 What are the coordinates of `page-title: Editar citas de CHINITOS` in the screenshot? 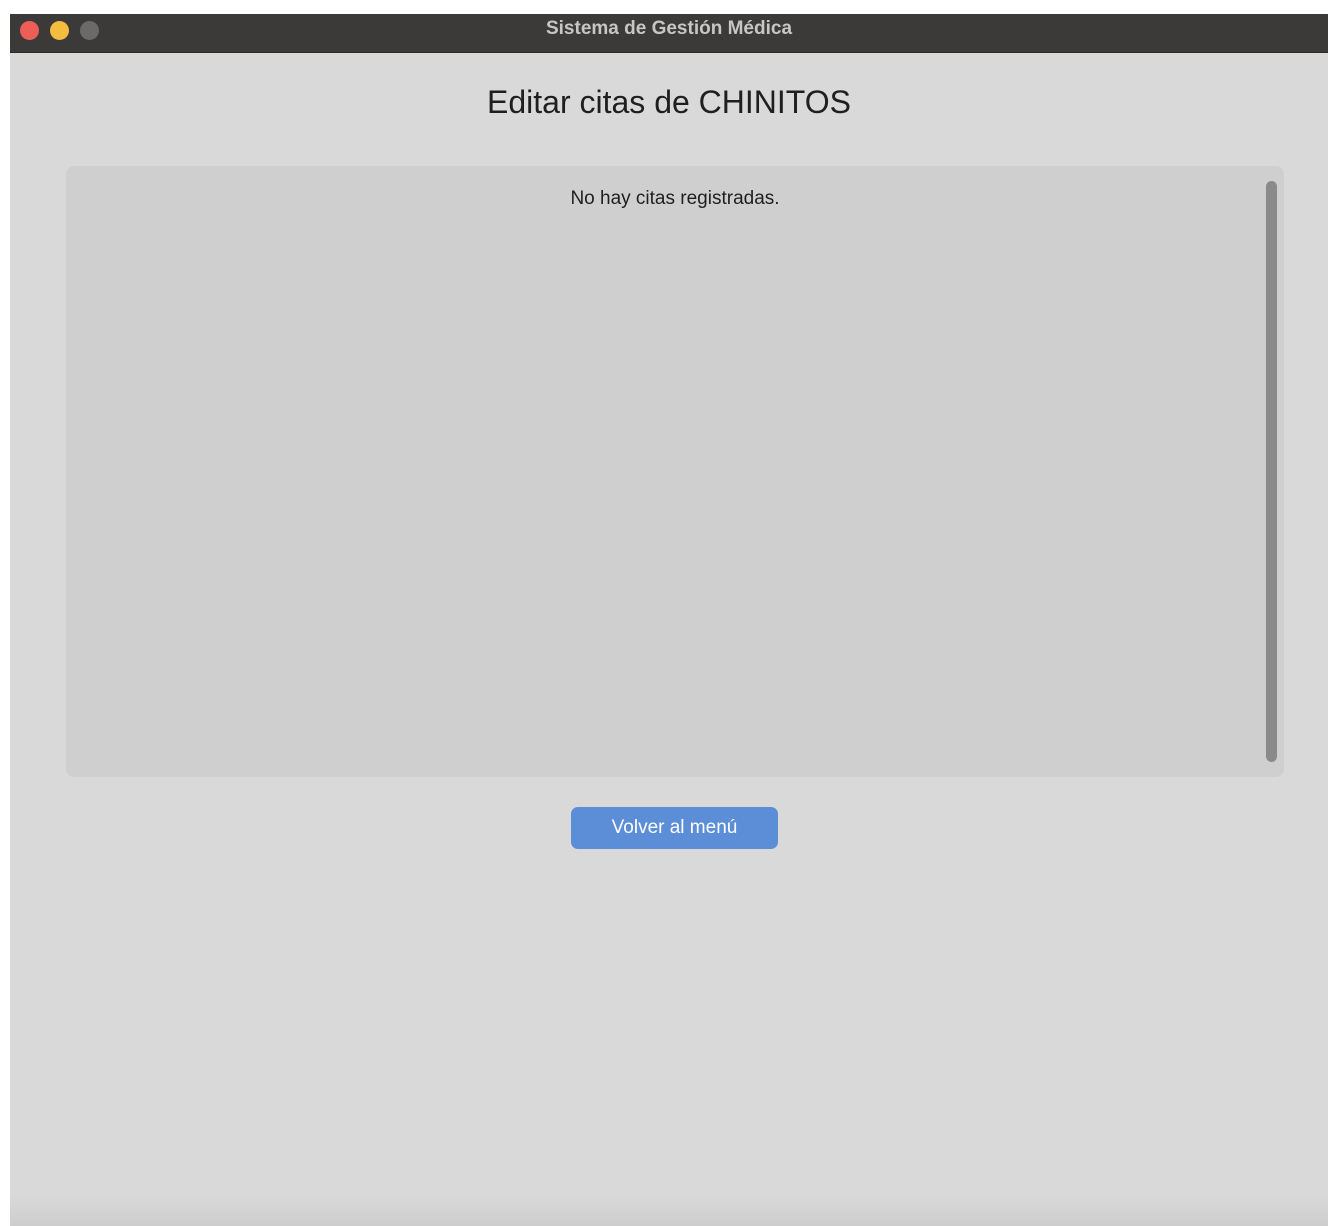 It's located at (669, 102).